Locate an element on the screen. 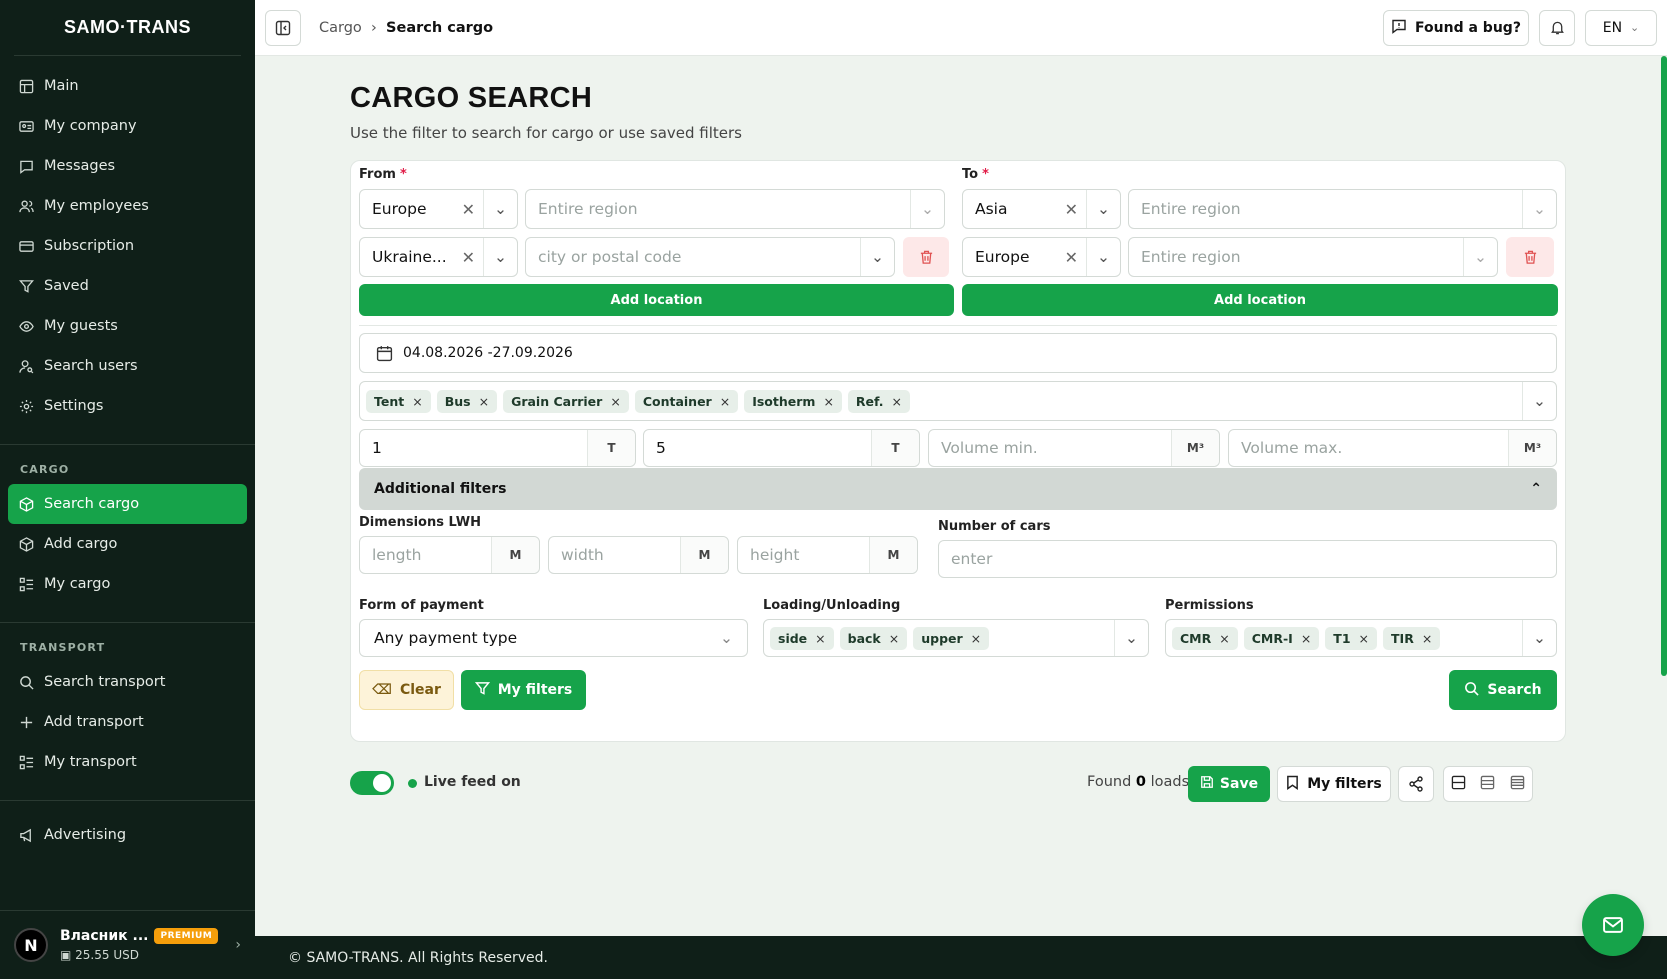  notifications-button is located at coordinates (1557, 27).